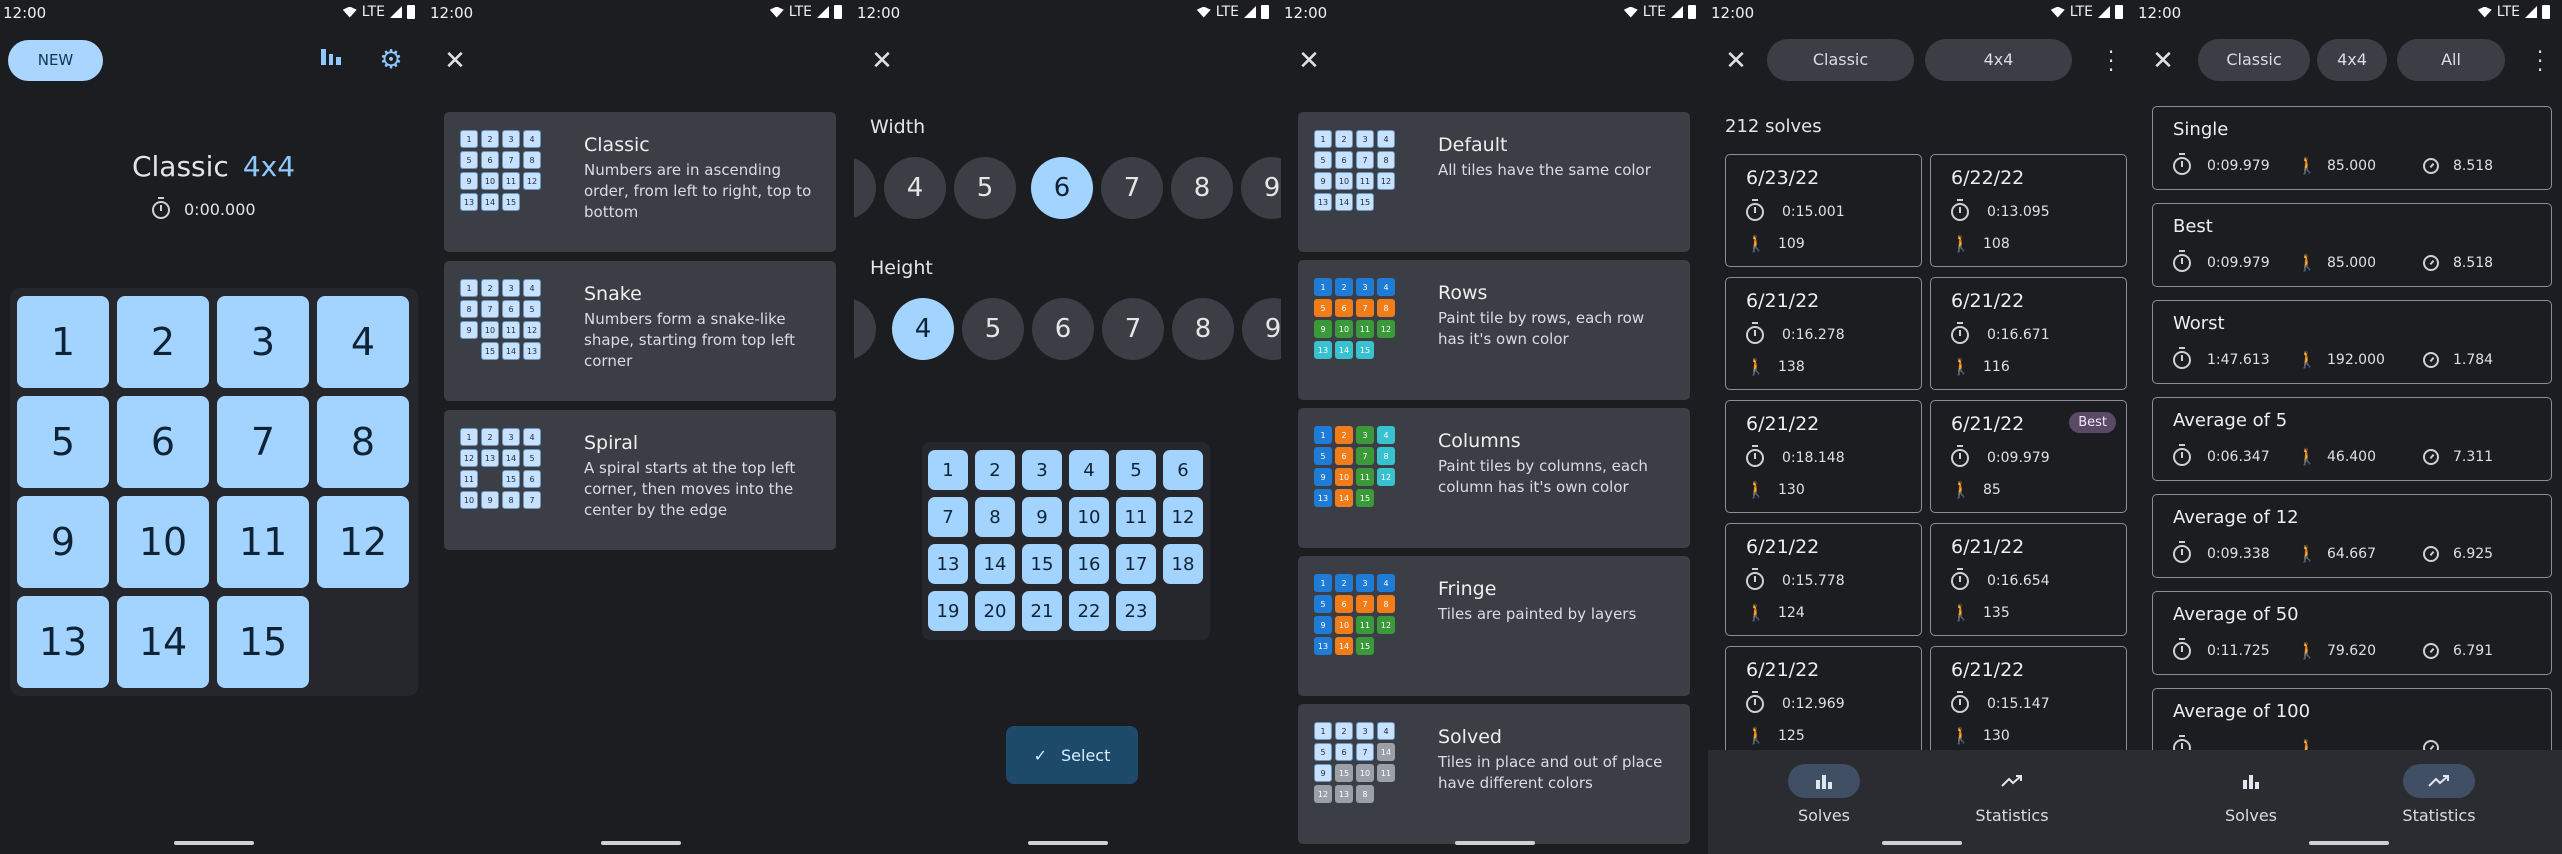 The height and width of the screenshot is (854, 2562). Describe the element at coordinates (163, 342) in the screenshot. I see `tile: 2` at that location.